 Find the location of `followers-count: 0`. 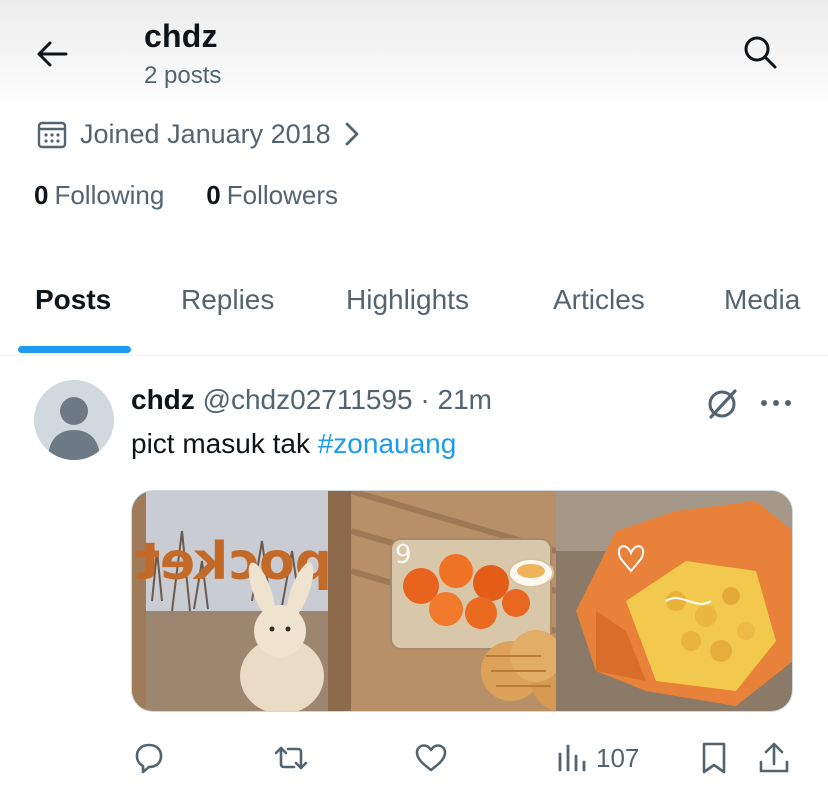

followers-count: 0 is located at coordinates (213, 195).